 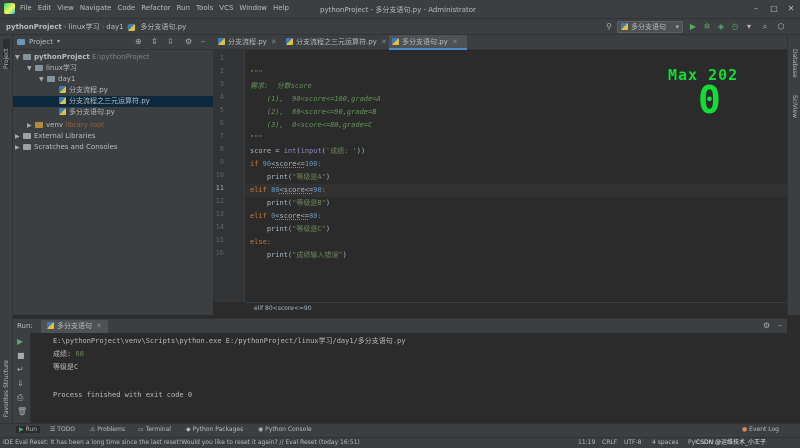 What do you see at coordinates (170, 41) in the screenshot?
I see `collapse-all-icon: ⇳` at bounding box center [170, 41].